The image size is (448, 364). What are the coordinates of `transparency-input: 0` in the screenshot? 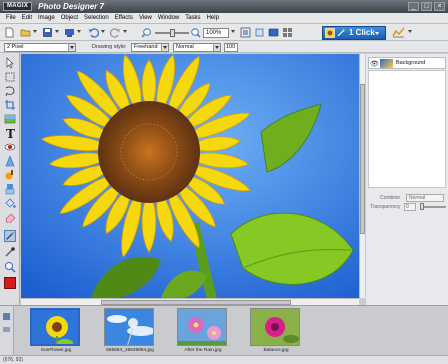 It's located at (410, 207).